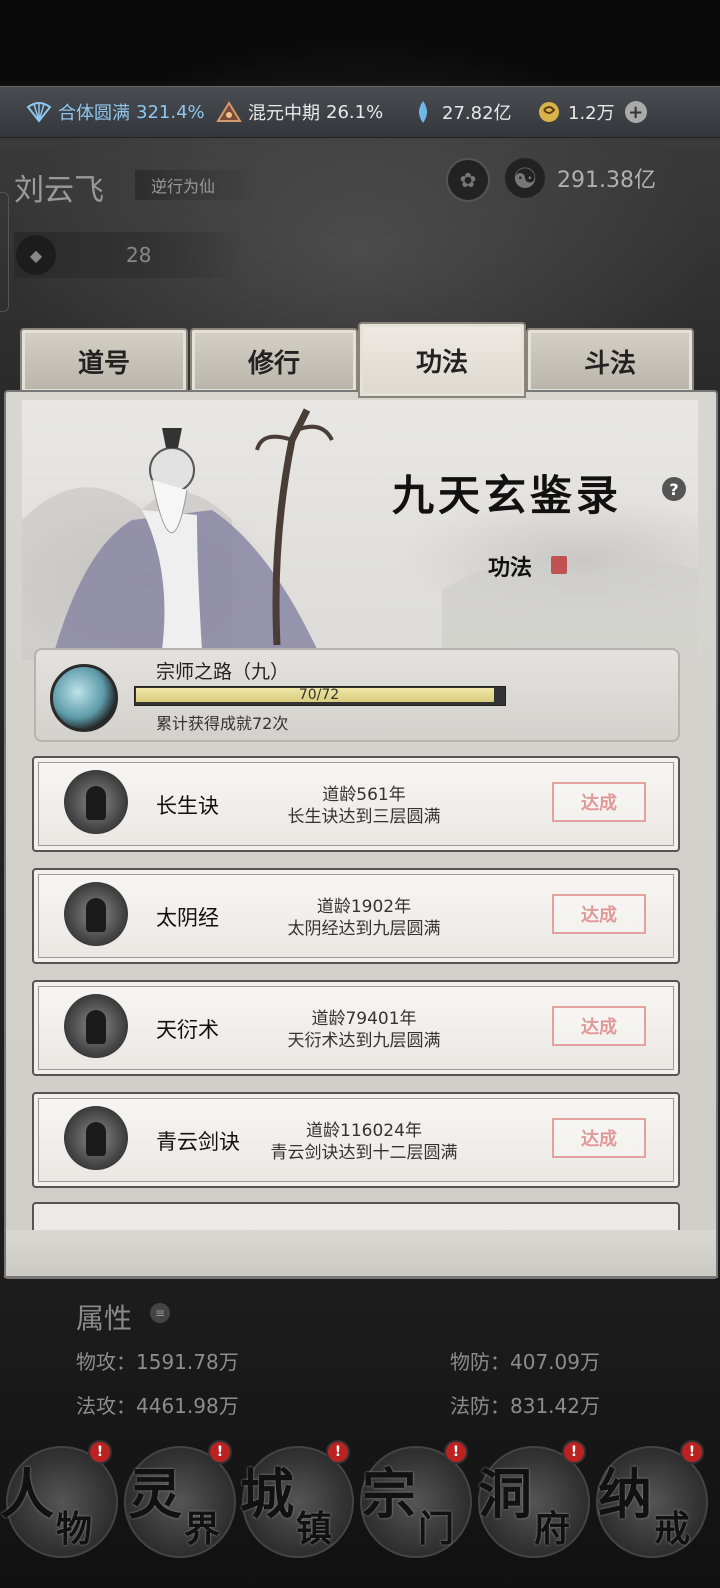 This screenshot has width=720, height=1588. What do you see at coordinates (104, 361) in the screenshot?
I see `tab-title: 道号` at bounding box center [104, 361].